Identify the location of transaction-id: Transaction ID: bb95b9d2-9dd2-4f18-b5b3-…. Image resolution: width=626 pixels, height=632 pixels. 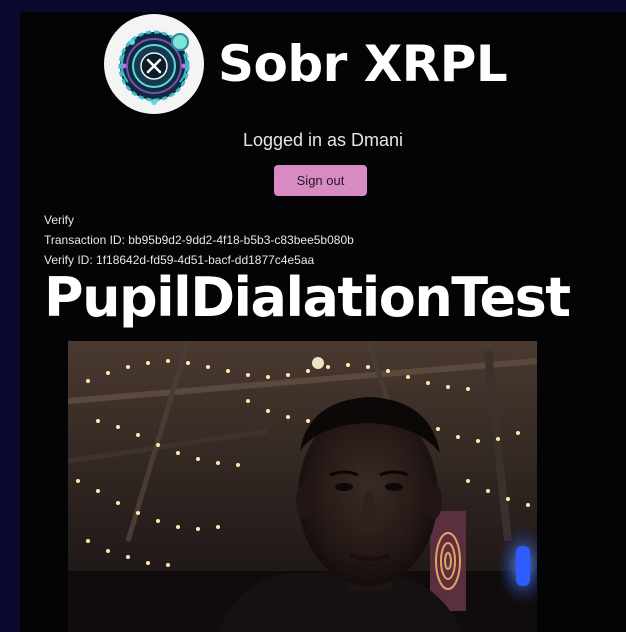
(199, 240).